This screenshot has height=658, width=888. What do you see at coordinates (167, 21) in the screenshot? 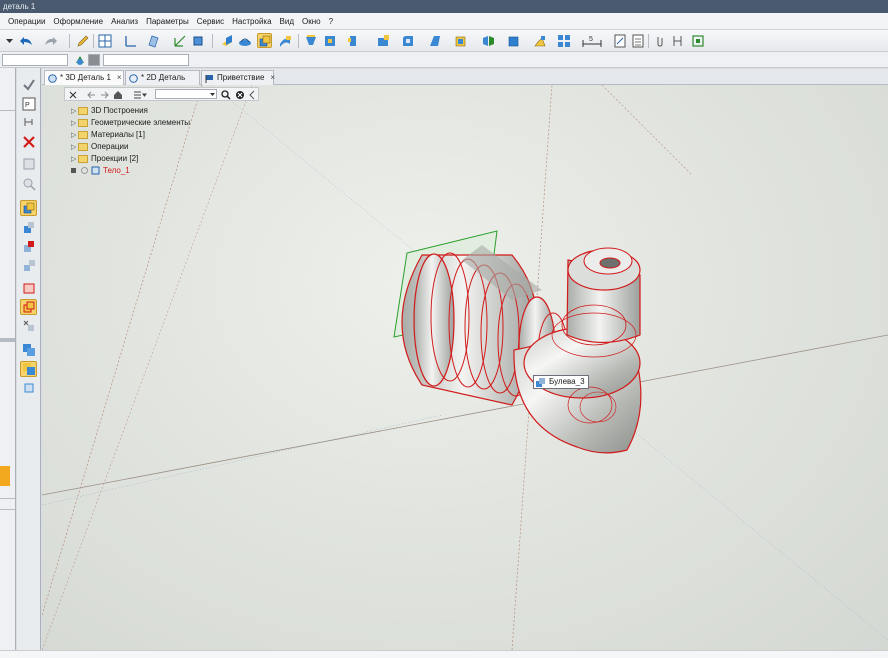
I see `menu-parameters: Параметры` at bounding box center [167, 21].